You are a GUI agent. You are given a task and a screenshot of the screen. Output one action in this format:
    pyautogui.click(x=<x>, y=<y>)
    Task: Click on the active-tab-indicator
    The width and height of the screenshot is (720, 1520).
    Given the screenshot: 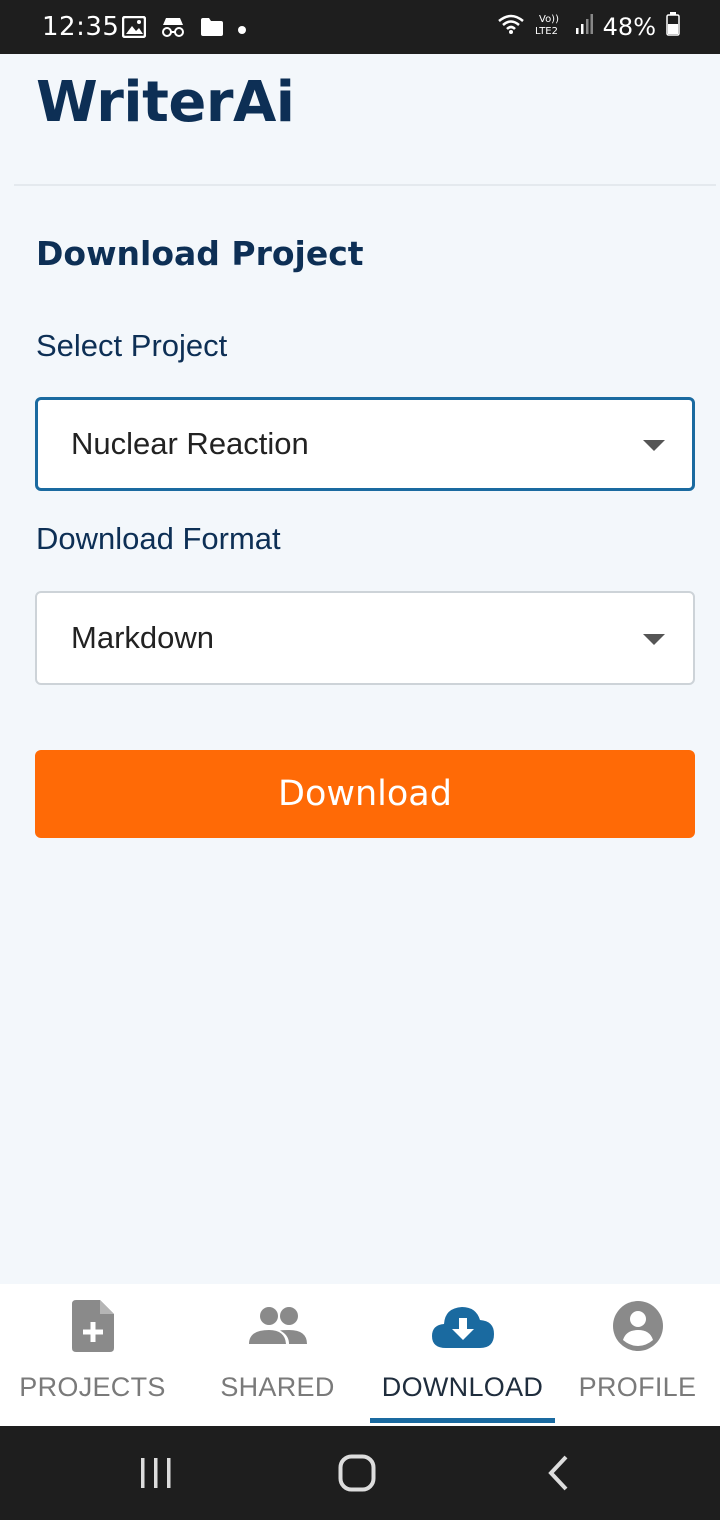 What is the action you would take?
    pyautogui.click(x=462, y=1420)
    